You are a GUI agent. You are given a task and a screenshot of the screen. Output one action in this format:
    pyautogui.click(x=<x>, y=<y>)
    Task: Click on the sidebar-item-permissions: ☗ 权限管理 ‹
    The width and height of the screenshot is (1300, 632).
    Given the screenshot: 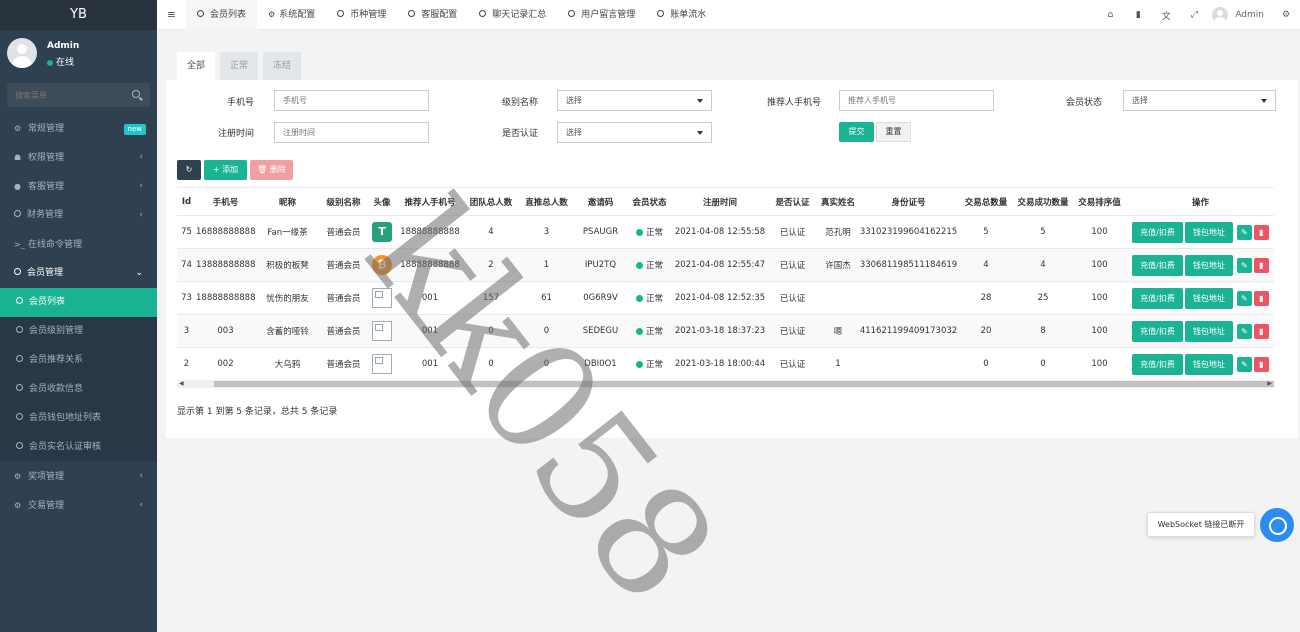 What is the action you would take?
    pyautogui.click(x=78, y=157)
    